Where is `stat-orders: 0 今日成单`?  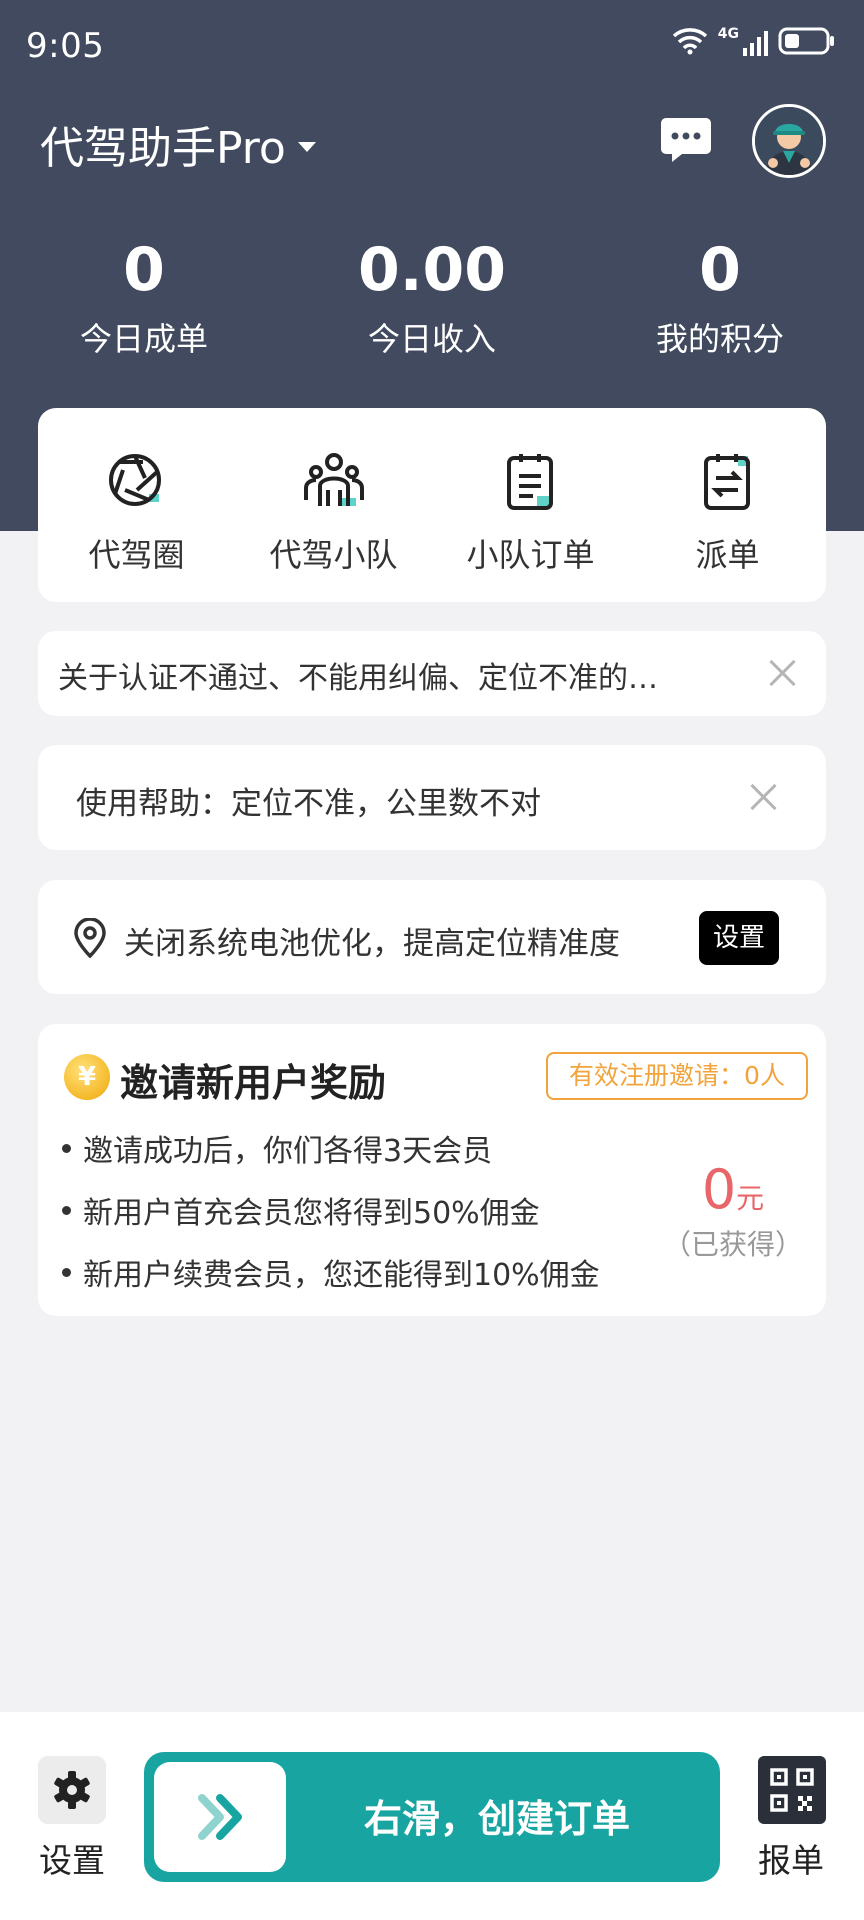 stat-orders: 0 今日成单 is located at coordinates (144, 294).